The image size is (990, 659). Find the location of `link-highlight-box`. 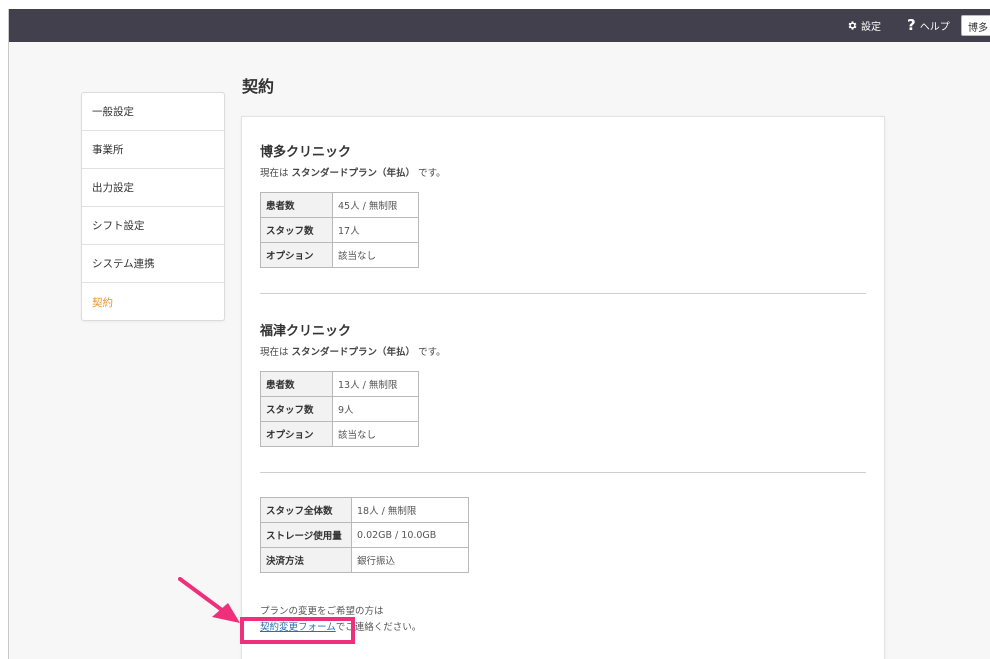

link-highlight-box is located at coordinates (297, 630).